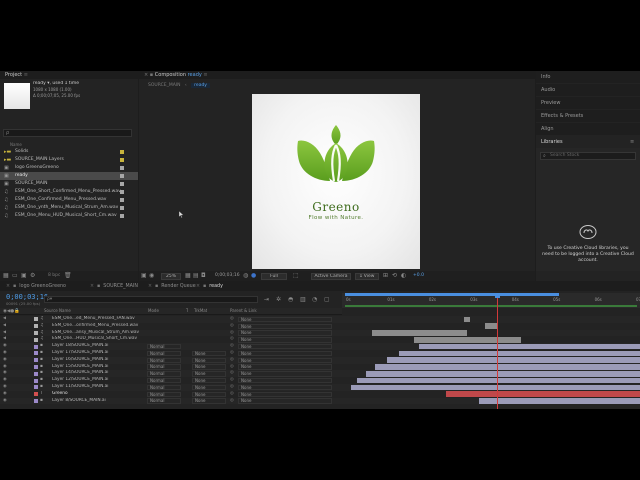 This screenshot has height=480, width=640. Describe the element at coordinates (69, 168) in the screenshot. I see `project-list-item: ▣ logo GreenoGreeno` at that location.